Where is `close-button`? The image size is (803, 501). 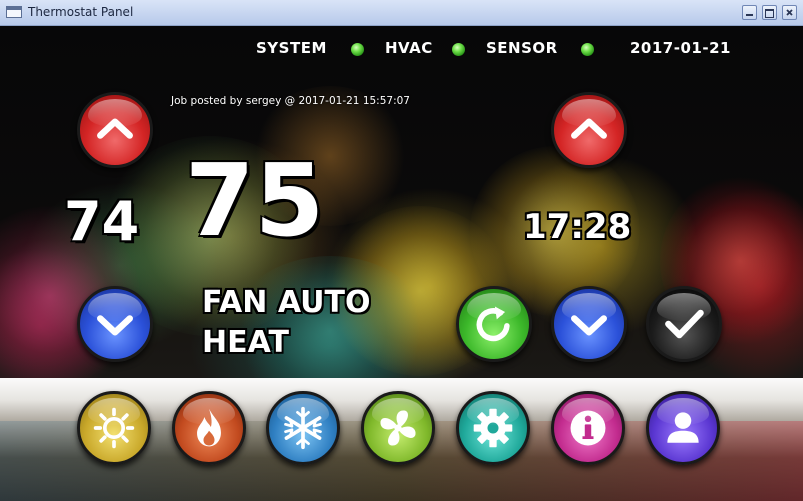 close-button is located at coordinates (789, 12).